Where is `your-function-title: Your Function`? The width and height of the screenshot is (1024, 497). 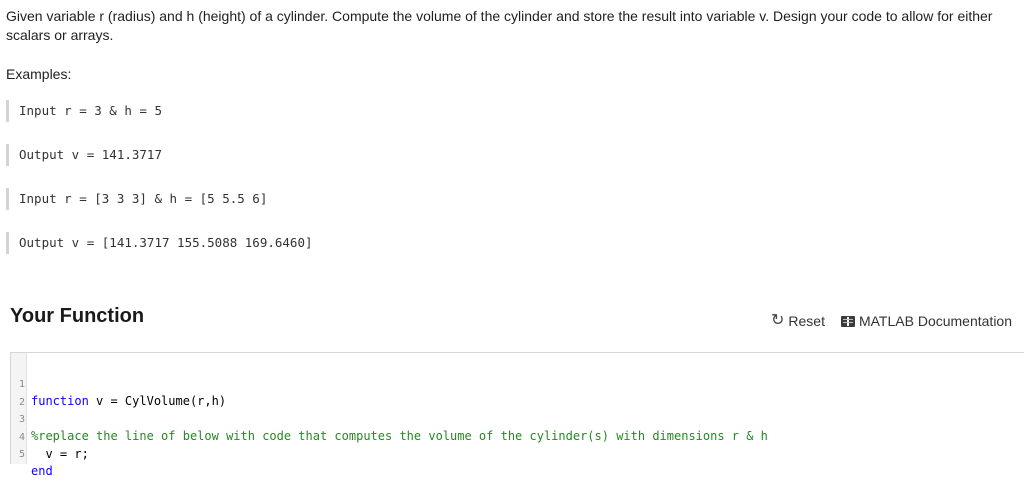 your-function-title: Your Function is located at coordinates (77, 316).